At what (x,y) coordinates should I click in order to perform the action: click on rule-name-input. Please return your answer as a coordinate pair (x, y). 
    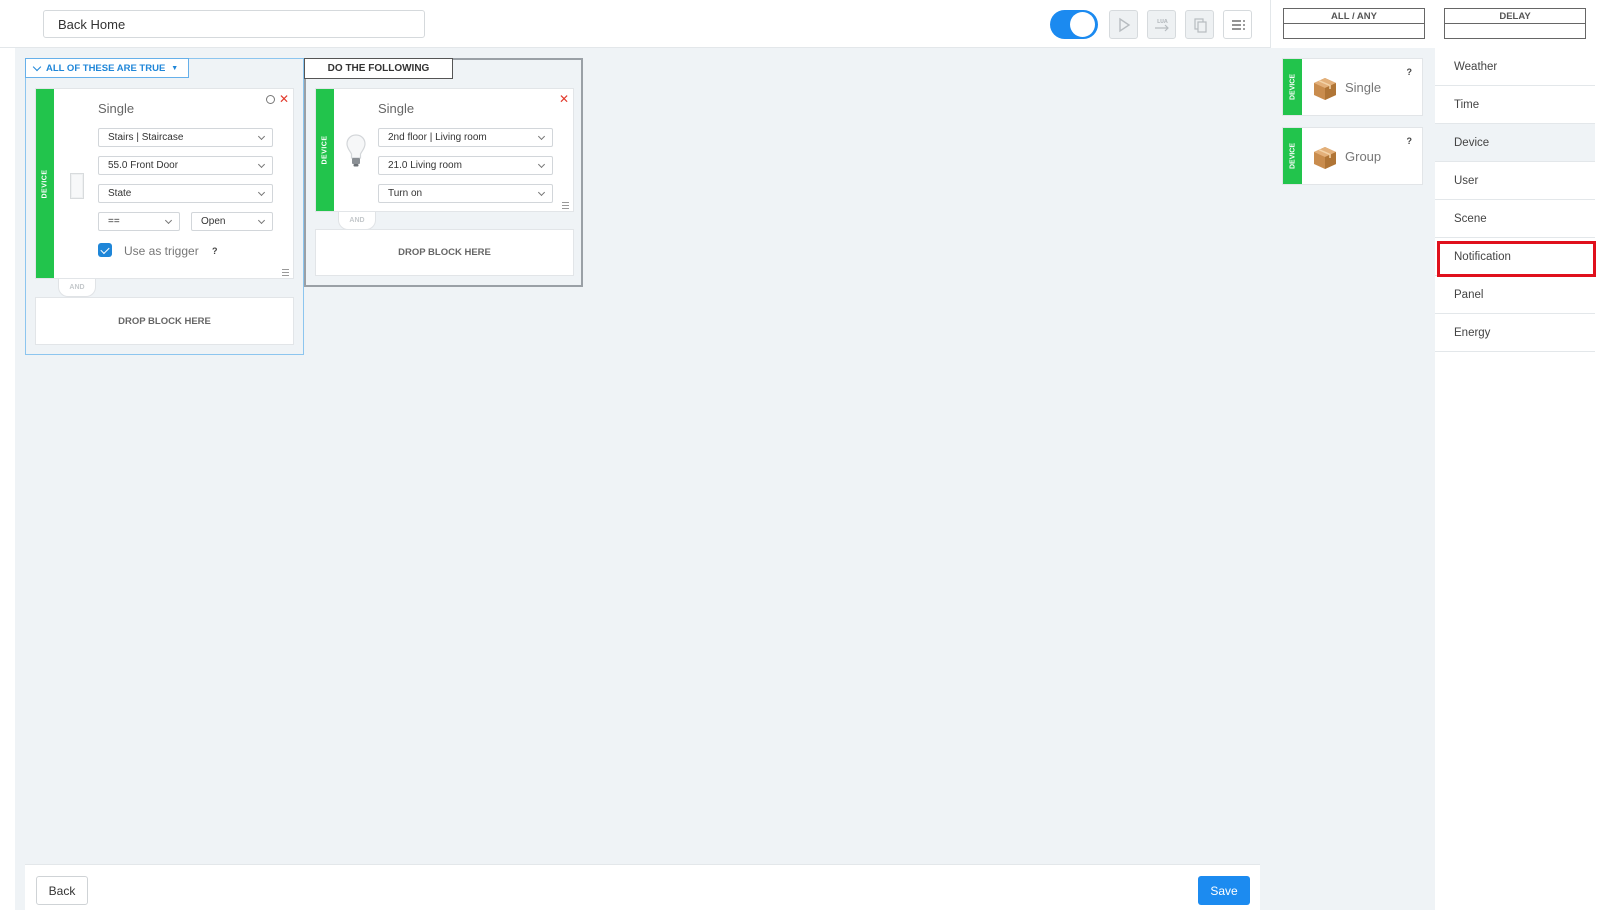
    Looking at the image, I should click on (234, 24).